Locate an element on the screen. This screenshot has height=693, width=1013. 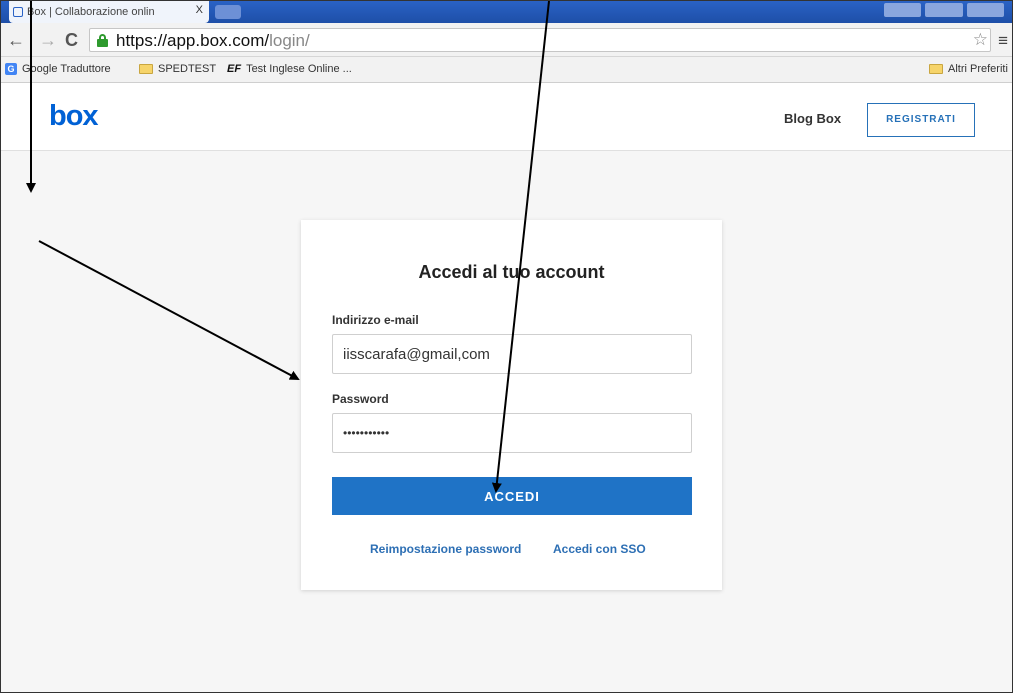
google-translate-icon: G is located at coordinates (11, 69).